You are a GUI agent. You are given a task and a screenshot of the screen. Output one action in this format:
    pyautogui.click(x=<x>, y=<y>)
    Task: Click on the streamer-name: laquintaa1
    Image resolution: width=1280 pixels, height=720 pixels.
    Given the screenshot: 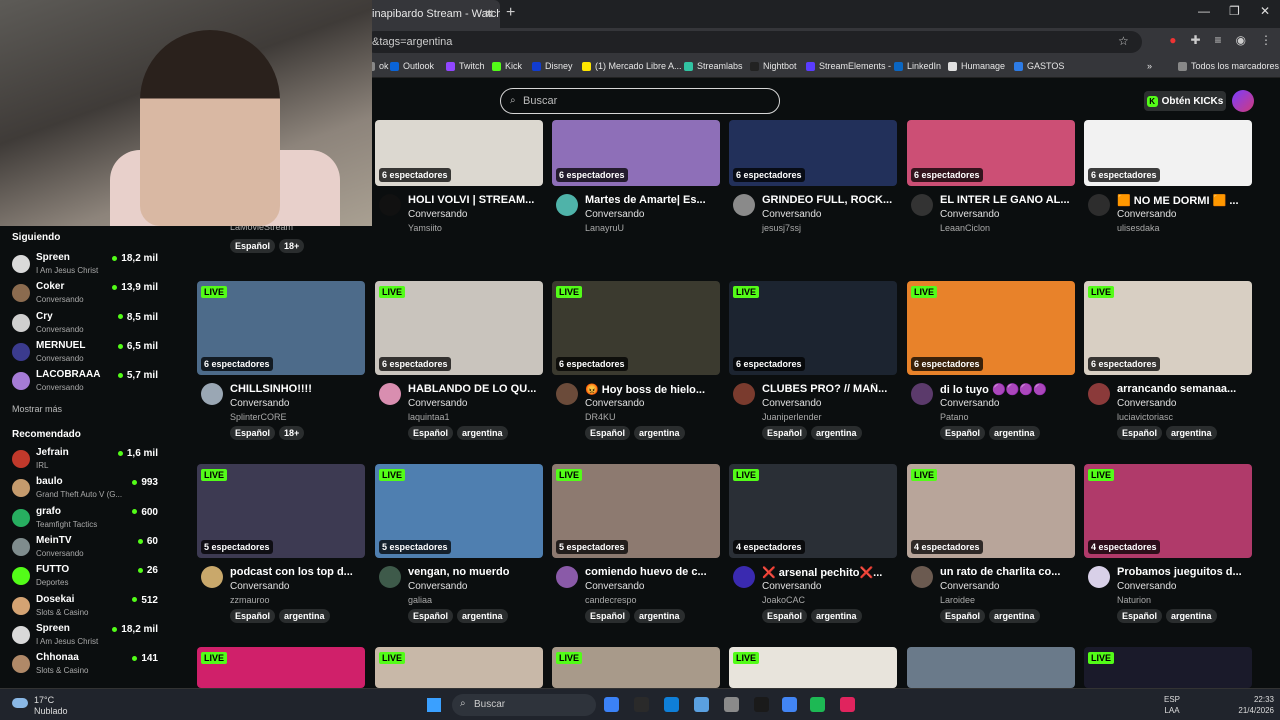 What is the action you would take?
    pyautogui.click(x=429, y=417)
    